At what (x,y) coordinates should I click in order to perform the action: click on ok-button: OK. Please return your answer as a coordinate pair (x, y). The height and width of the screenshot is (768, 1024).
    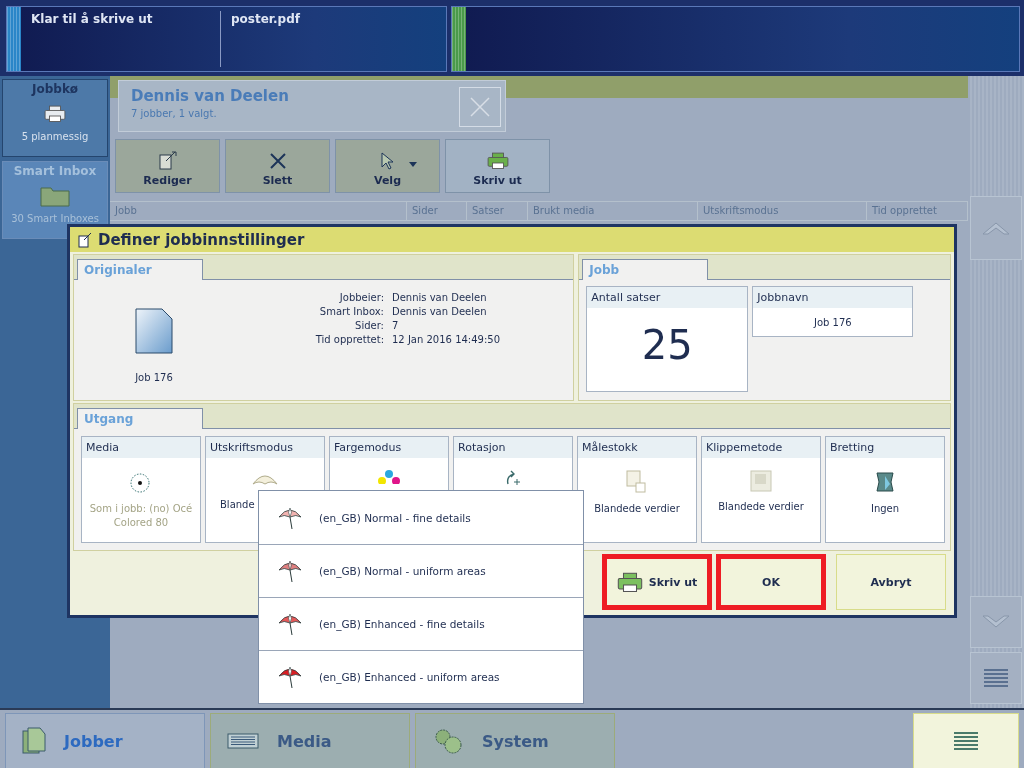
    Looking at the image, I should click on (771, 582).